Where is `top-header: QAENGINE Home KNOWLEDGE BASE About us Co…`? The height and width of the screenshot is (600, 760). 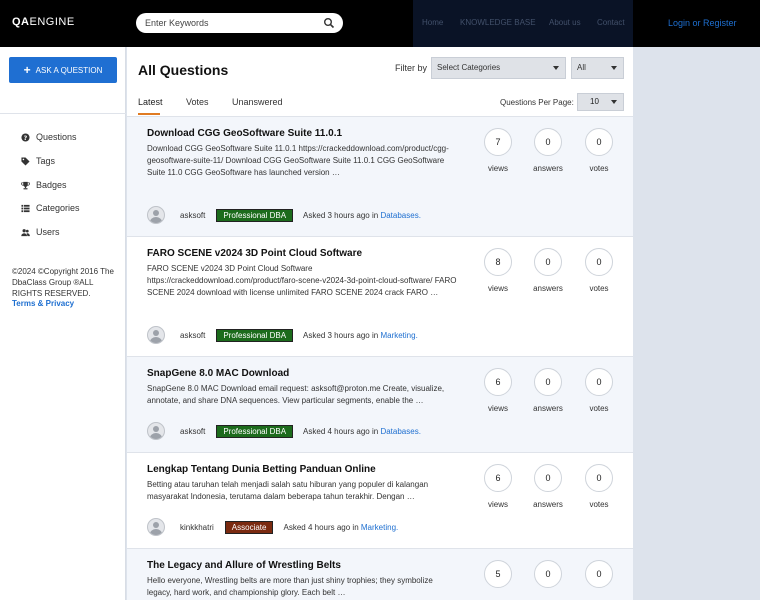
top-header: QAENGINE Home KNOWLEDGE BASE About us Co… is located at coordinates (380, 23).